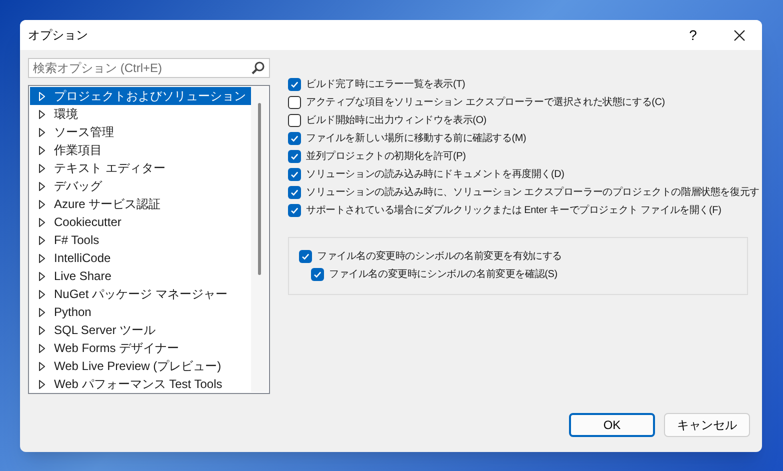  I want to click on option-label: ファイル名の変更時にシンボルの名前変更を確認(S), so click(443, 275).